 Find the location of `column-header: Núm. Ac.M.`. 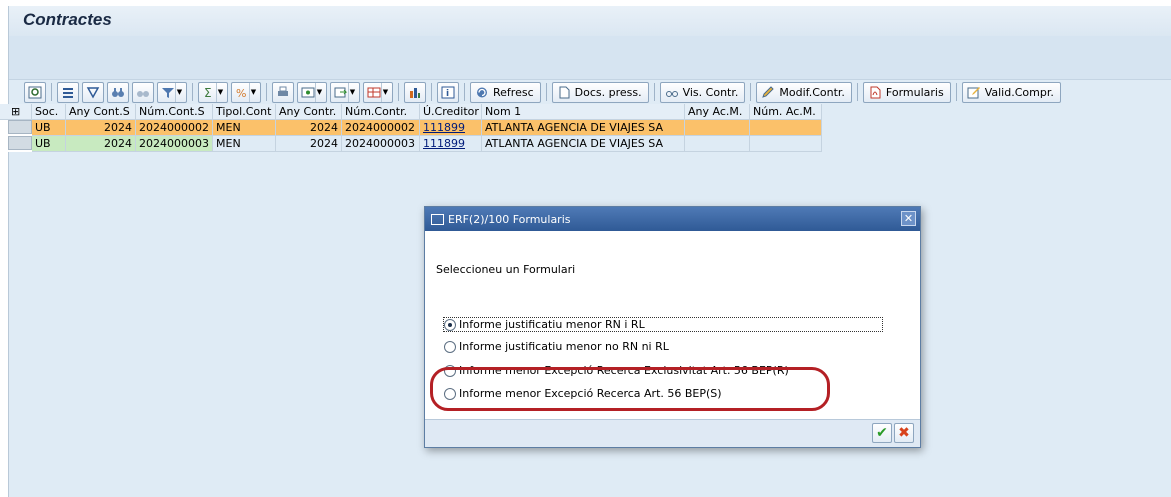

column-header: Núm. Ac.M. is located at coordinates (786, 112).